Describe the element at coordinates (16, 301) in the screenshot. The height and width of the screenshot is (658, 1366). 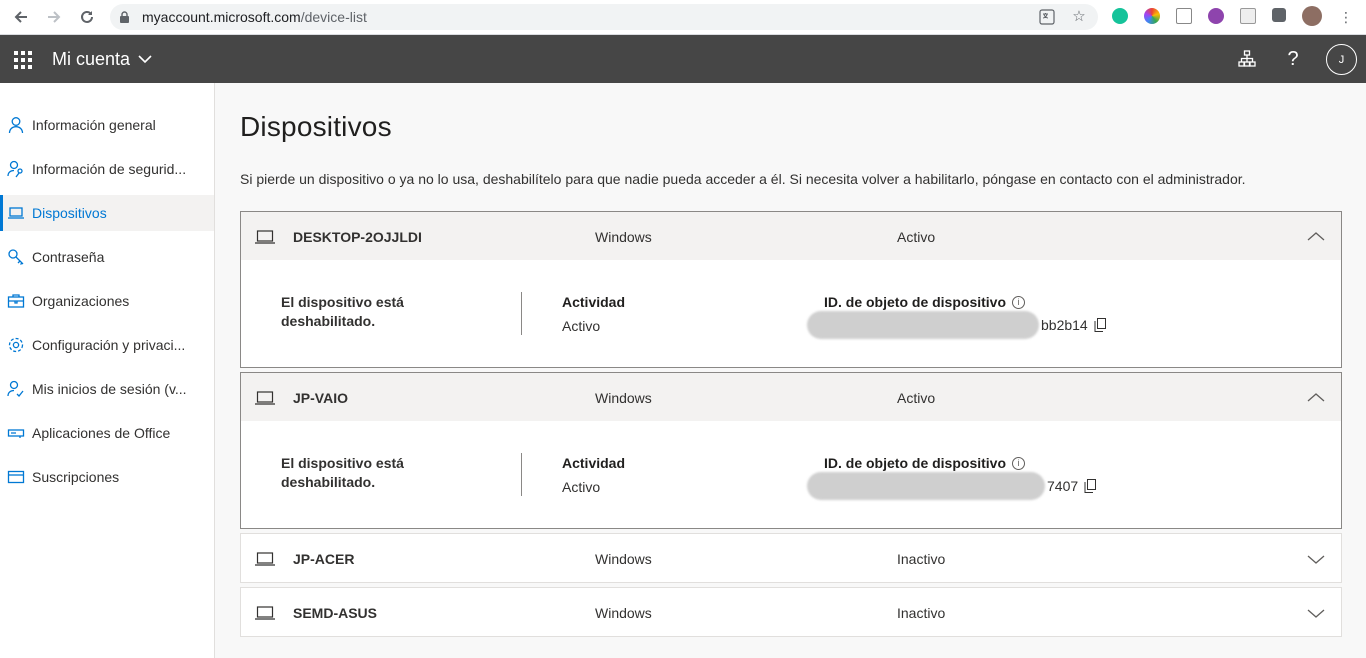
I see `briefcase-icon` at that location.